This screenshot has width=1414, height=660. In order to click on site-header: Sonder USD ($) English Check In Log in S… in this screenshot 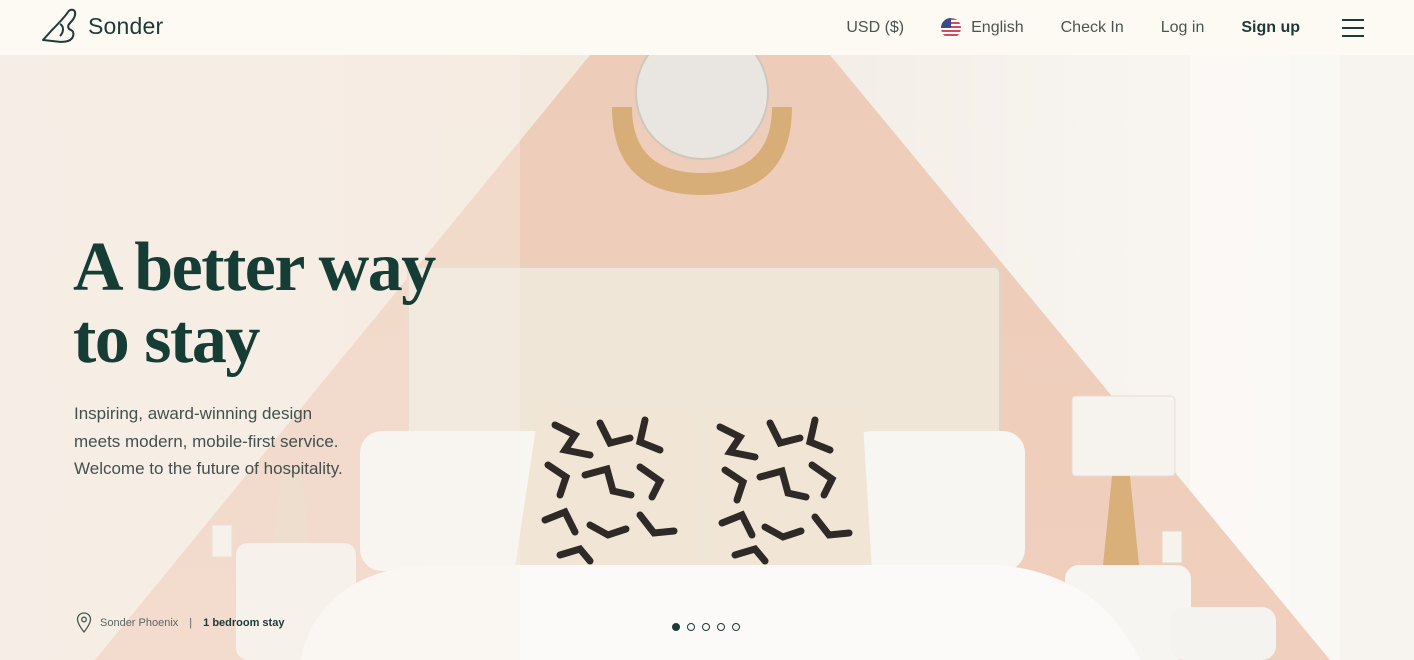, I will do `click(707, 27)`.